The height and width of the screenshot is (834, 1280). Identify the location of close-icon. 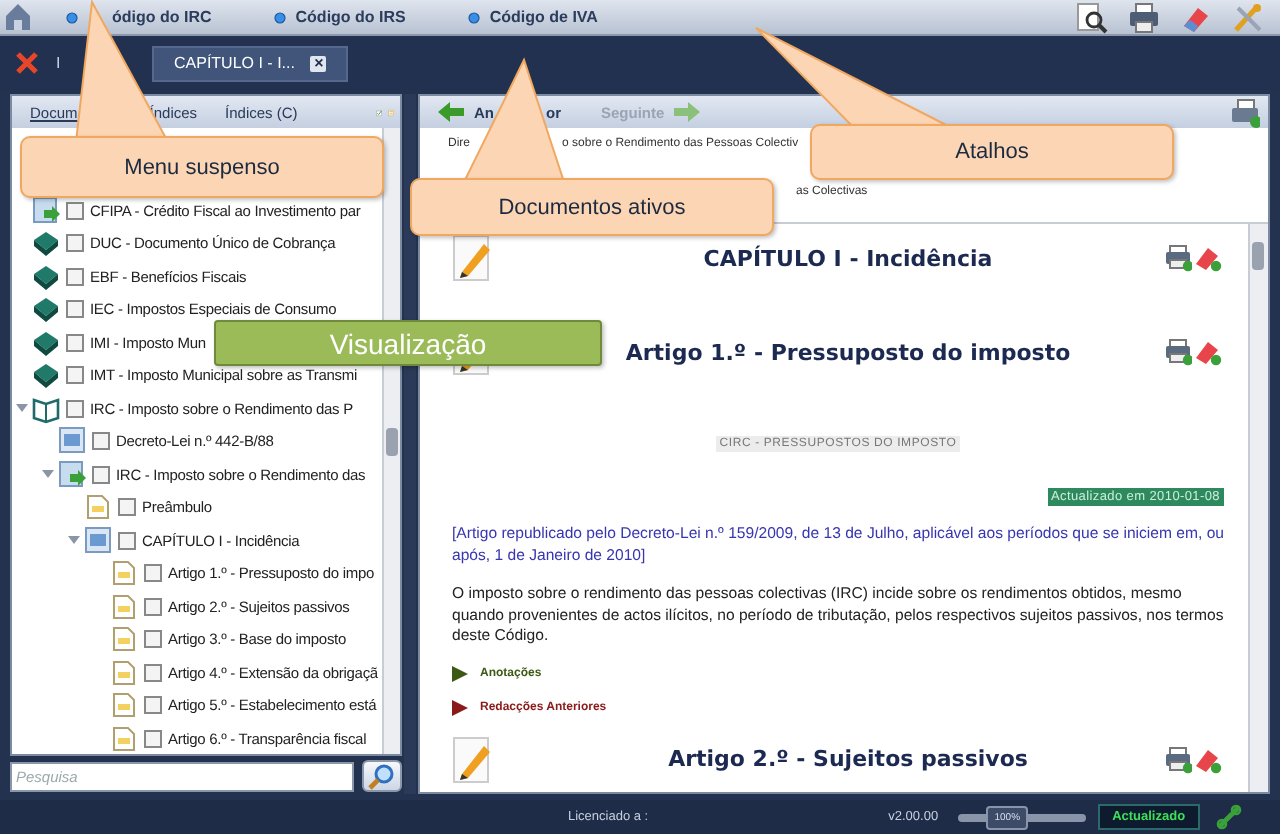
(27, 63).